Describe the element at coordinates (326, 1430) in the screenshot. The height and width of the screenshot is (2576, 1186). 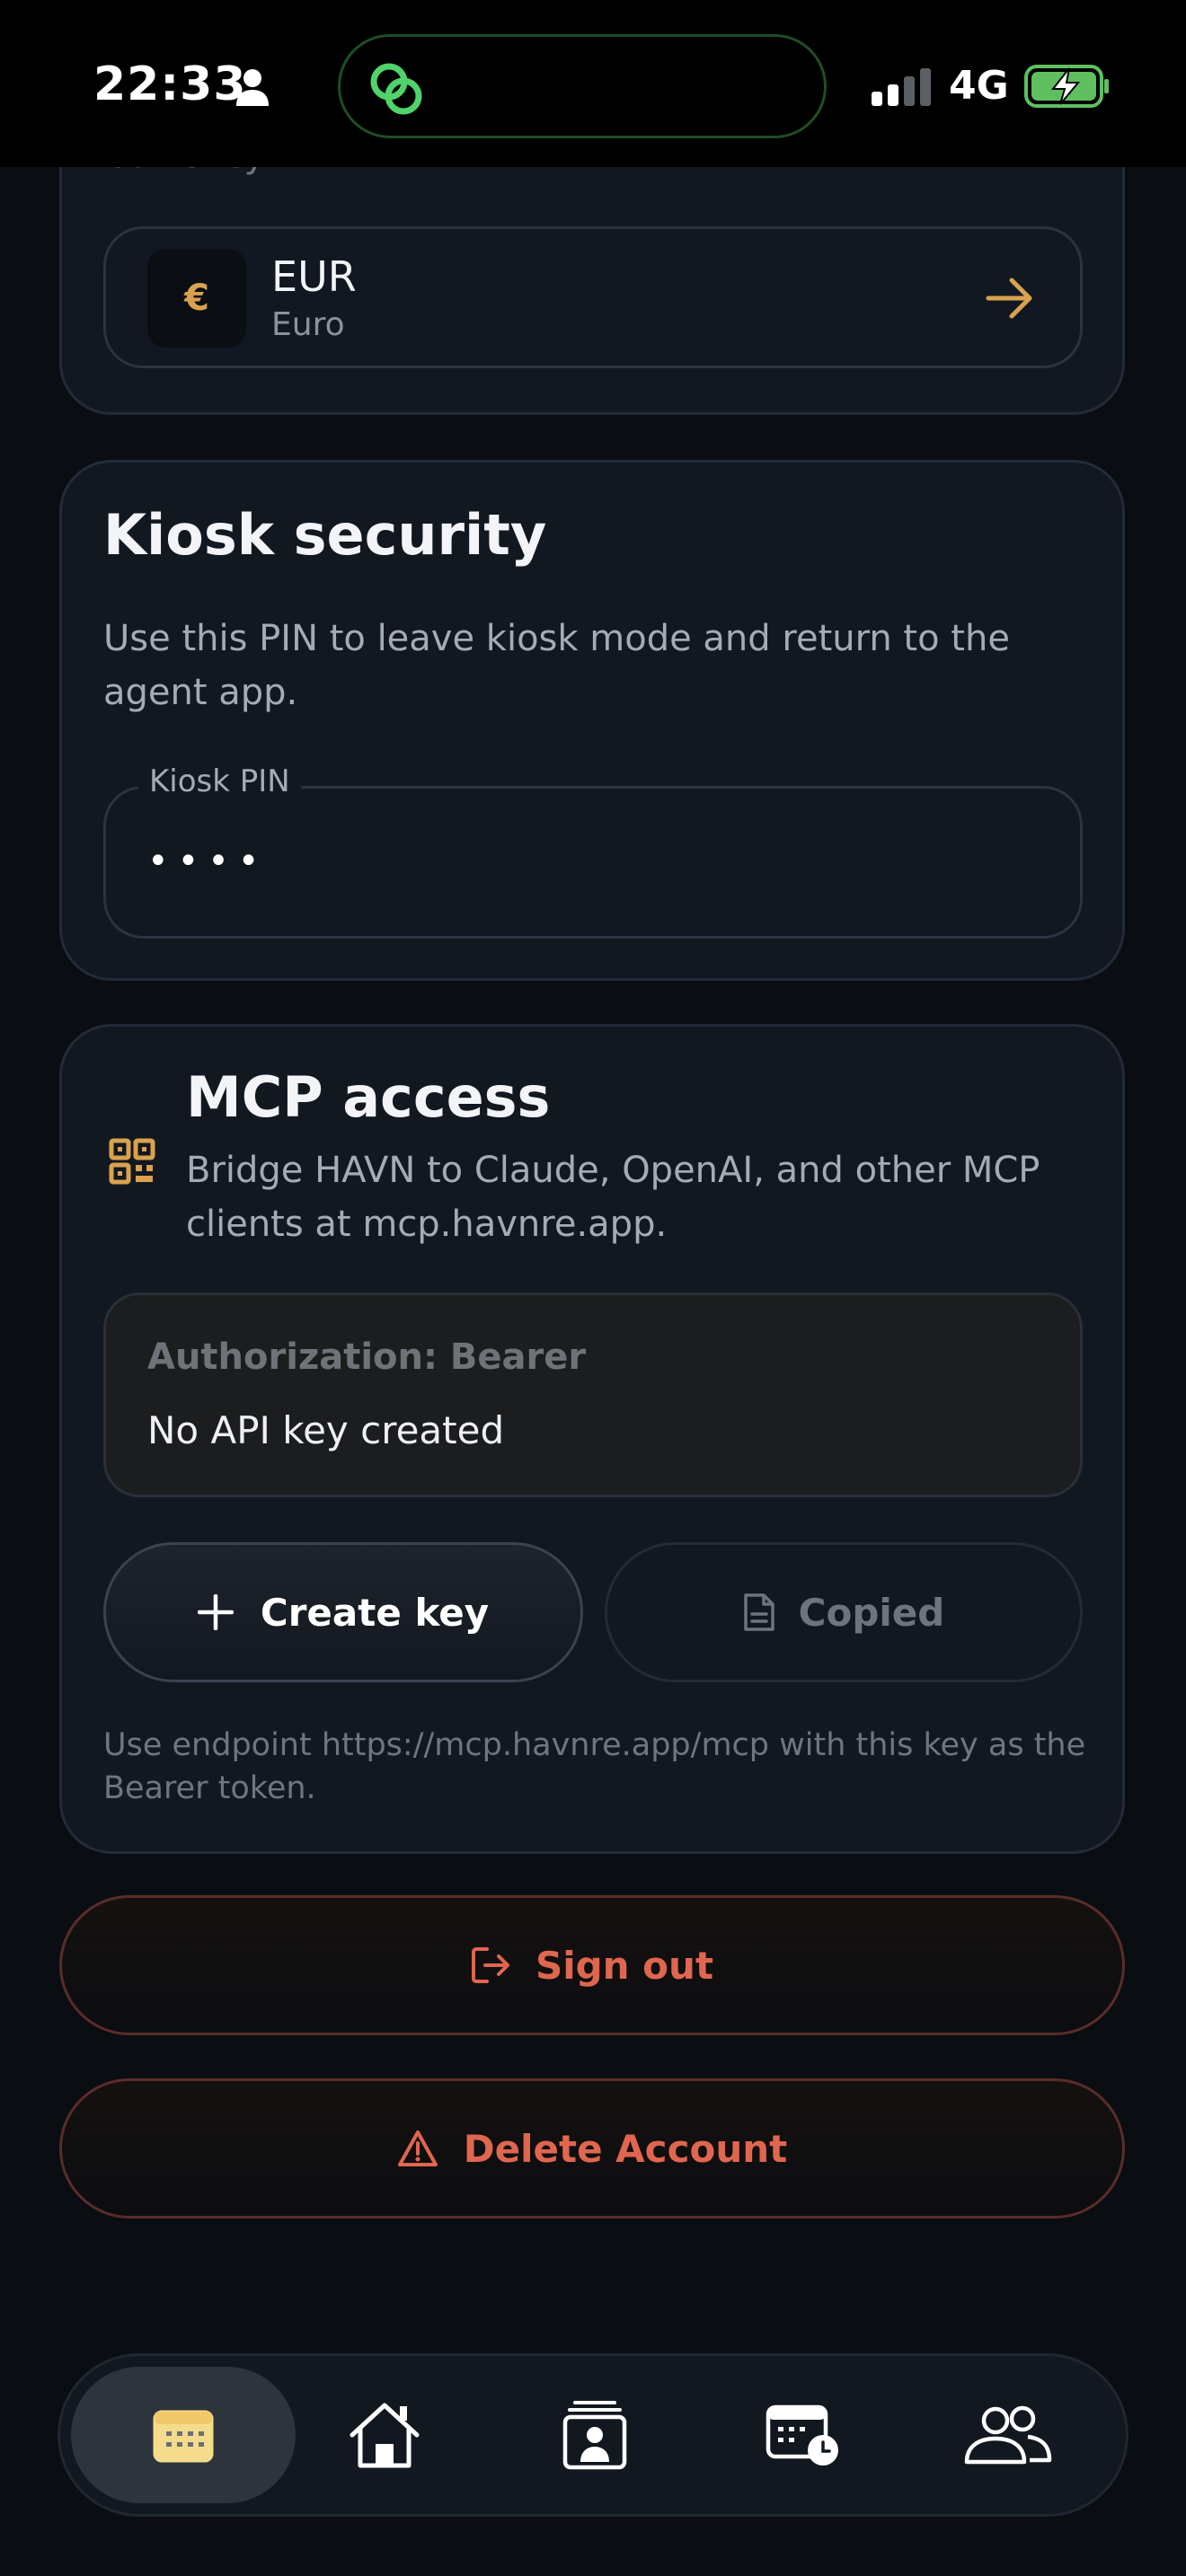
I see `api-key-value: No API key created` at that location.